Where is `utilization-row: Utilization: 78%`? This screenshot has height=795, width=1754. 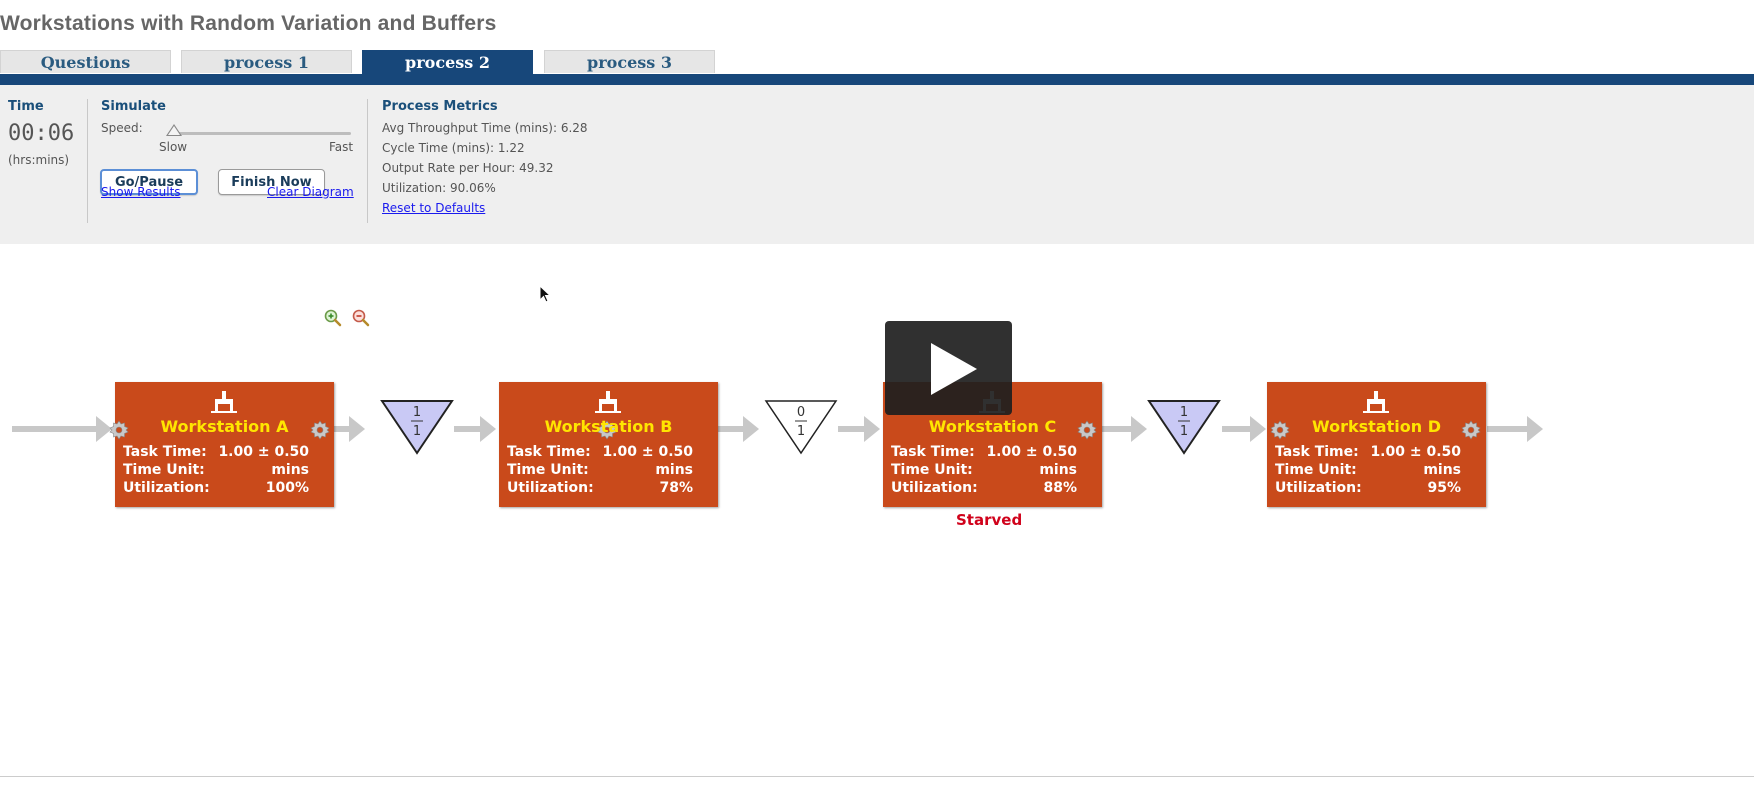
utilization-row: Utilization: 78% is located at coordinates (600, 489).